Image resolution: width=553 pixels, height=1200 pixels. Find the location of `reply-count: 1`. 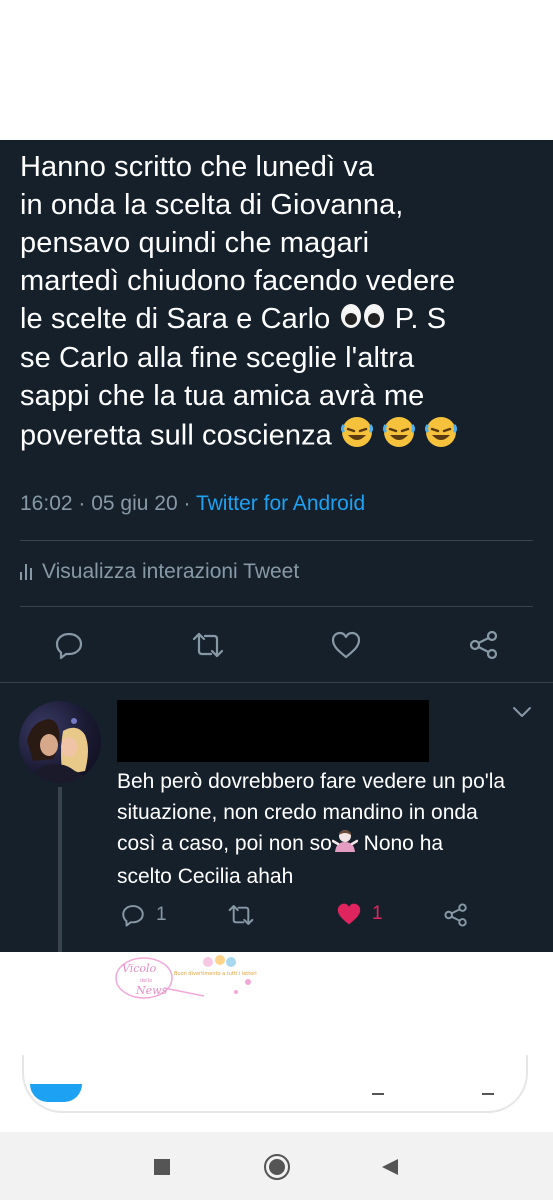

reply-count: 1 is located at coordinates (161, 914).